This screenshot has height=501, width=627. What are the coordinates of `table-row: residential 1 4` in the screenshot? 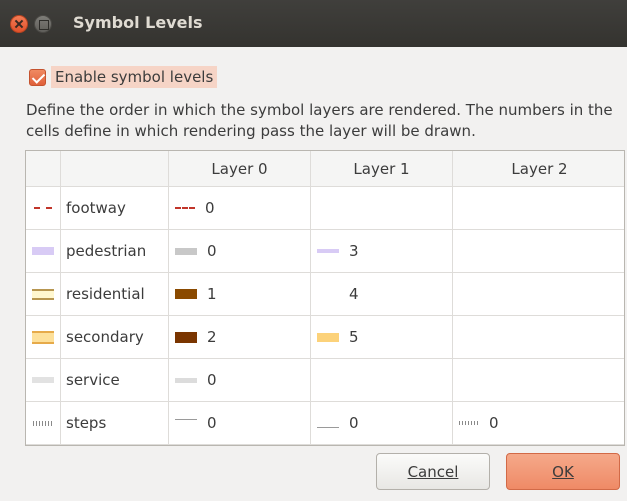 It's located at (325, 294).